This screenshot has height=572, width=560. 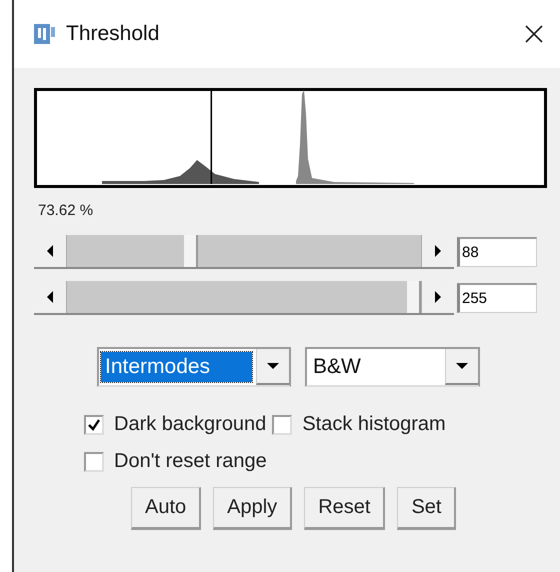 I want to click on checkbox-label: Don't reset range, so click(x=190, y=461).